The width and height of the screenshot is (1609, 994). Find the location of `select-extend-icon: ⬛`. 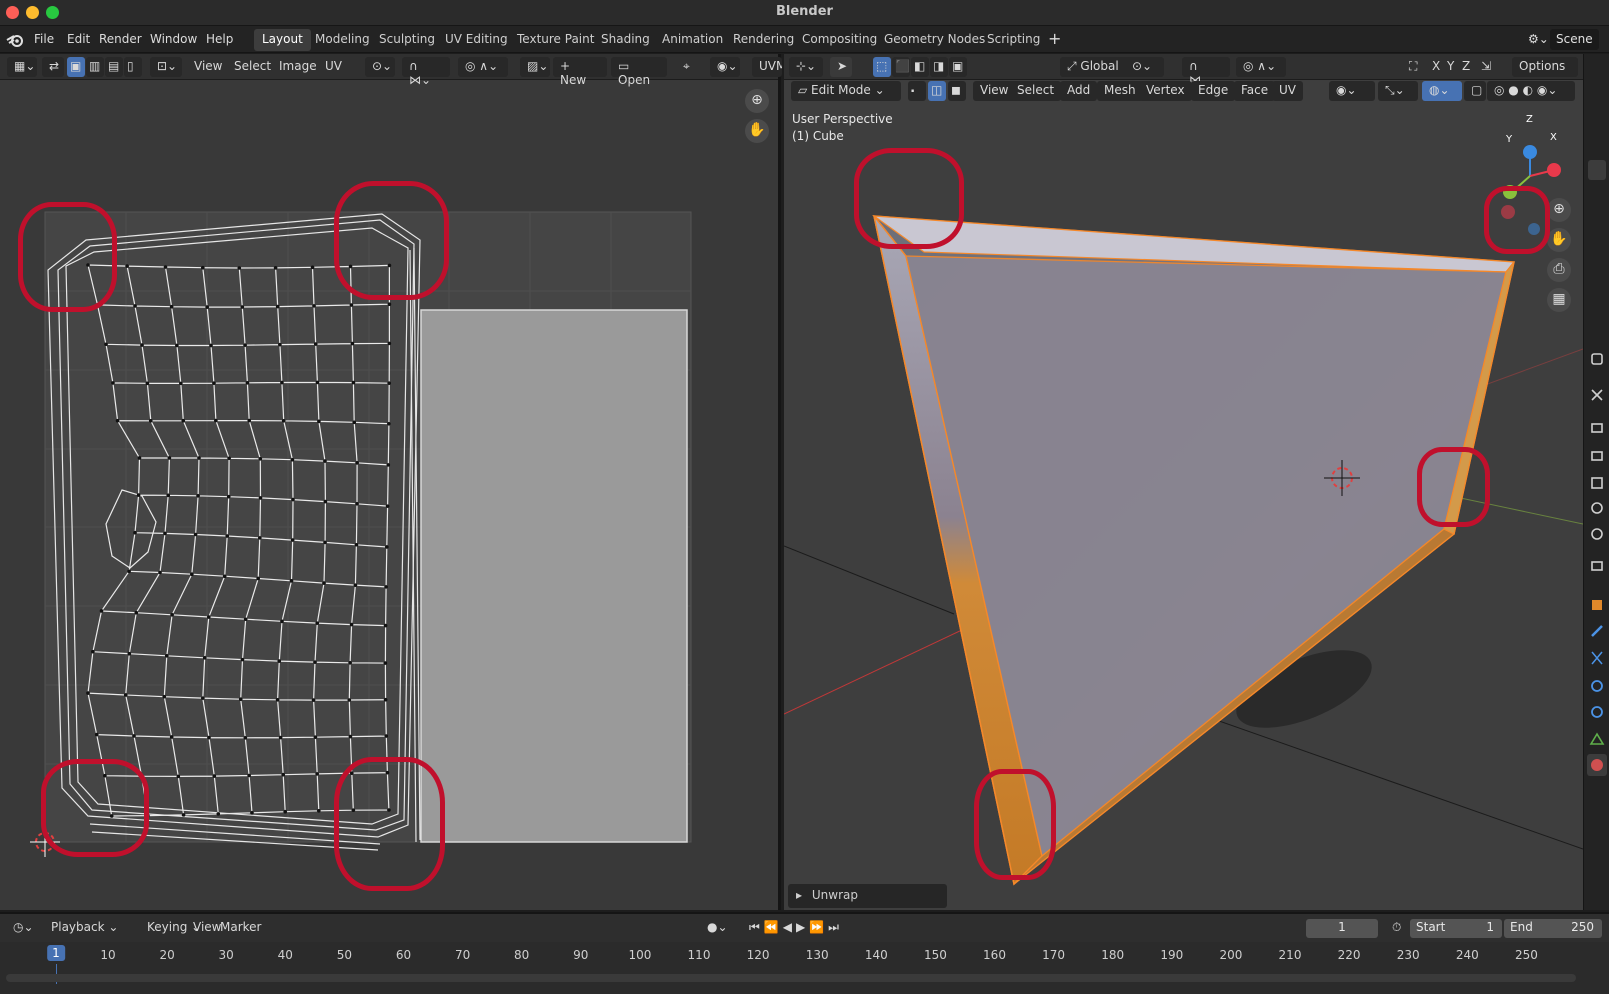

select-extend-icon: ⬛ is located at coordinates (901, 67).